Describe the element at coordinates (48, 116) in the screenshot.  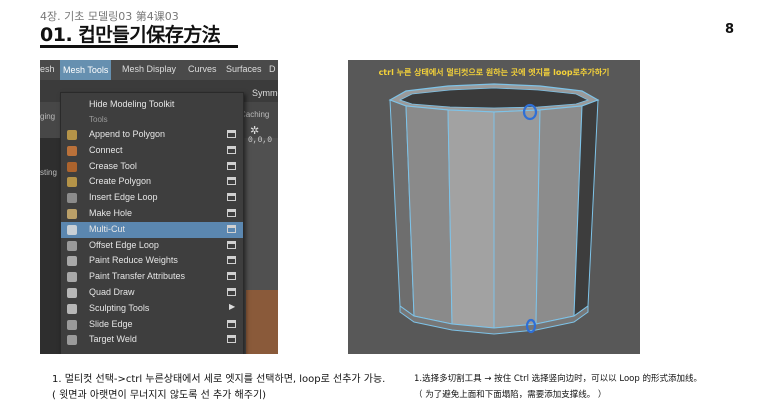
I see `side-label-ging: ging` at that location.